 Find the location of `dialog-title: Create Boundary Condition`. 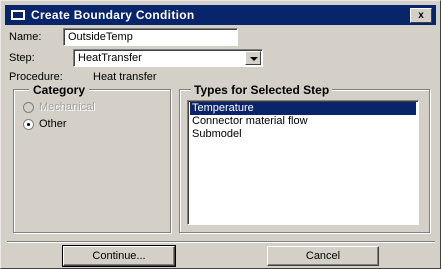

dialog-title: Create Boundary Condition is located at coordinates (113, 15).